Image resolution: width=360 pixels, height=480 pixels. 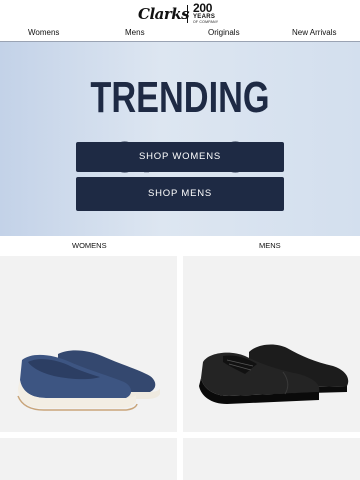 What do you see at coordinates (224, 33) in the screenshot?
I see `nav-item-originals: Originals` at bounding box center [224, 33].